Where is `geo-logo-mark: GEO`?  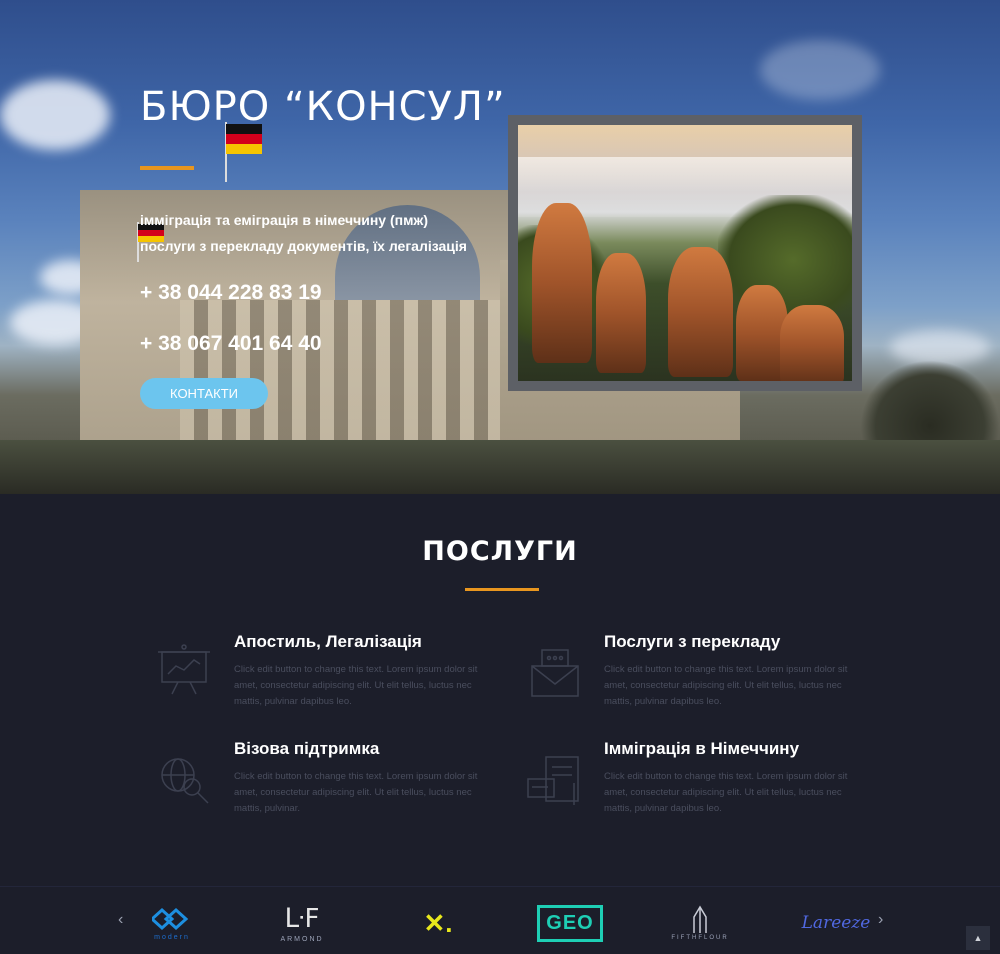
geo-logo-mark: GEO is located at coordinates (570, 923).